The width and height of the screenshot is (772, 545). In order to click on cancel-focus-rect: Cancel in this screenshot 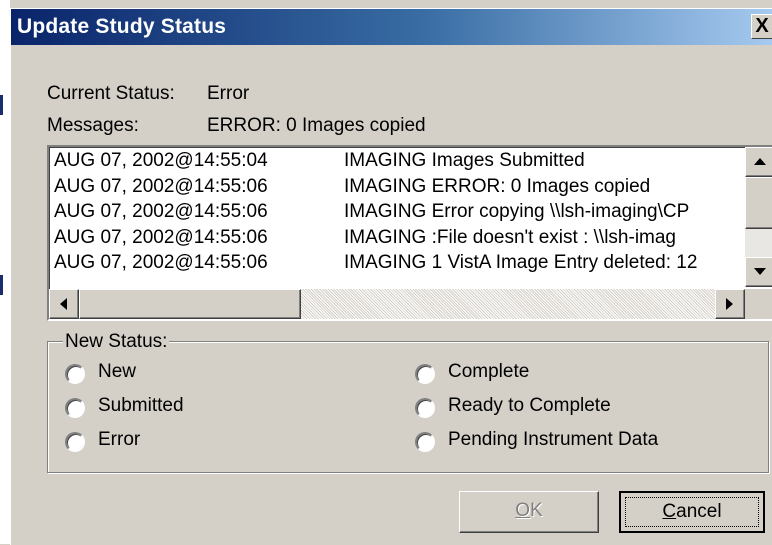, I will do `click(692, 512)`.